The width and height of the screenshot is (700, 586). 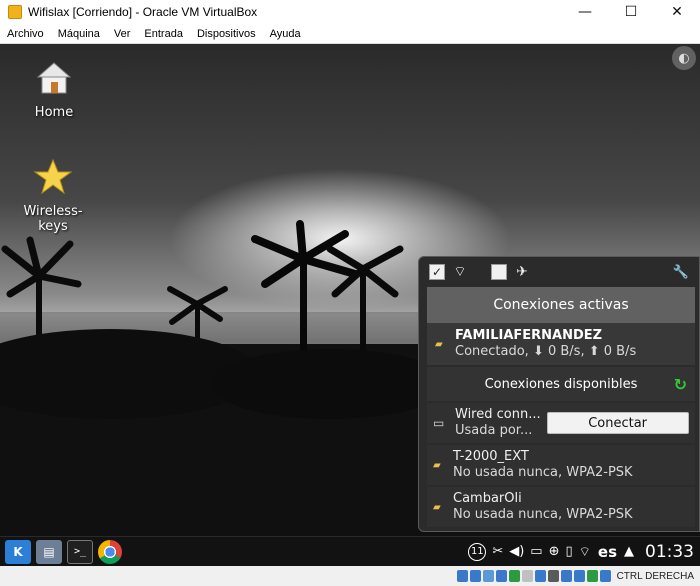 What do you see at coordinates (477, 551) in the screenshot?
I see `notification-badge: 11` at bounding box center [477, 551].